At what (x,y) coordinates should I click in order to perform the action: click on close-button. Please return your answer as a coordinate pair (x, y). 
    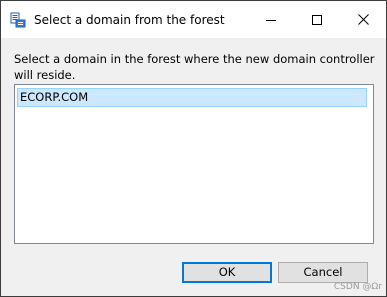
    Looking at the image, I should click on (363, 19).